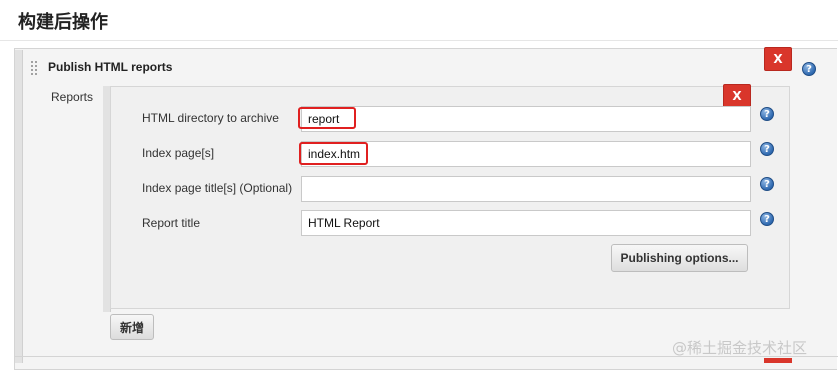 The height and width of the screenshot is (370, 838). I want to click on panel-drag-handle, so click(19, 206).